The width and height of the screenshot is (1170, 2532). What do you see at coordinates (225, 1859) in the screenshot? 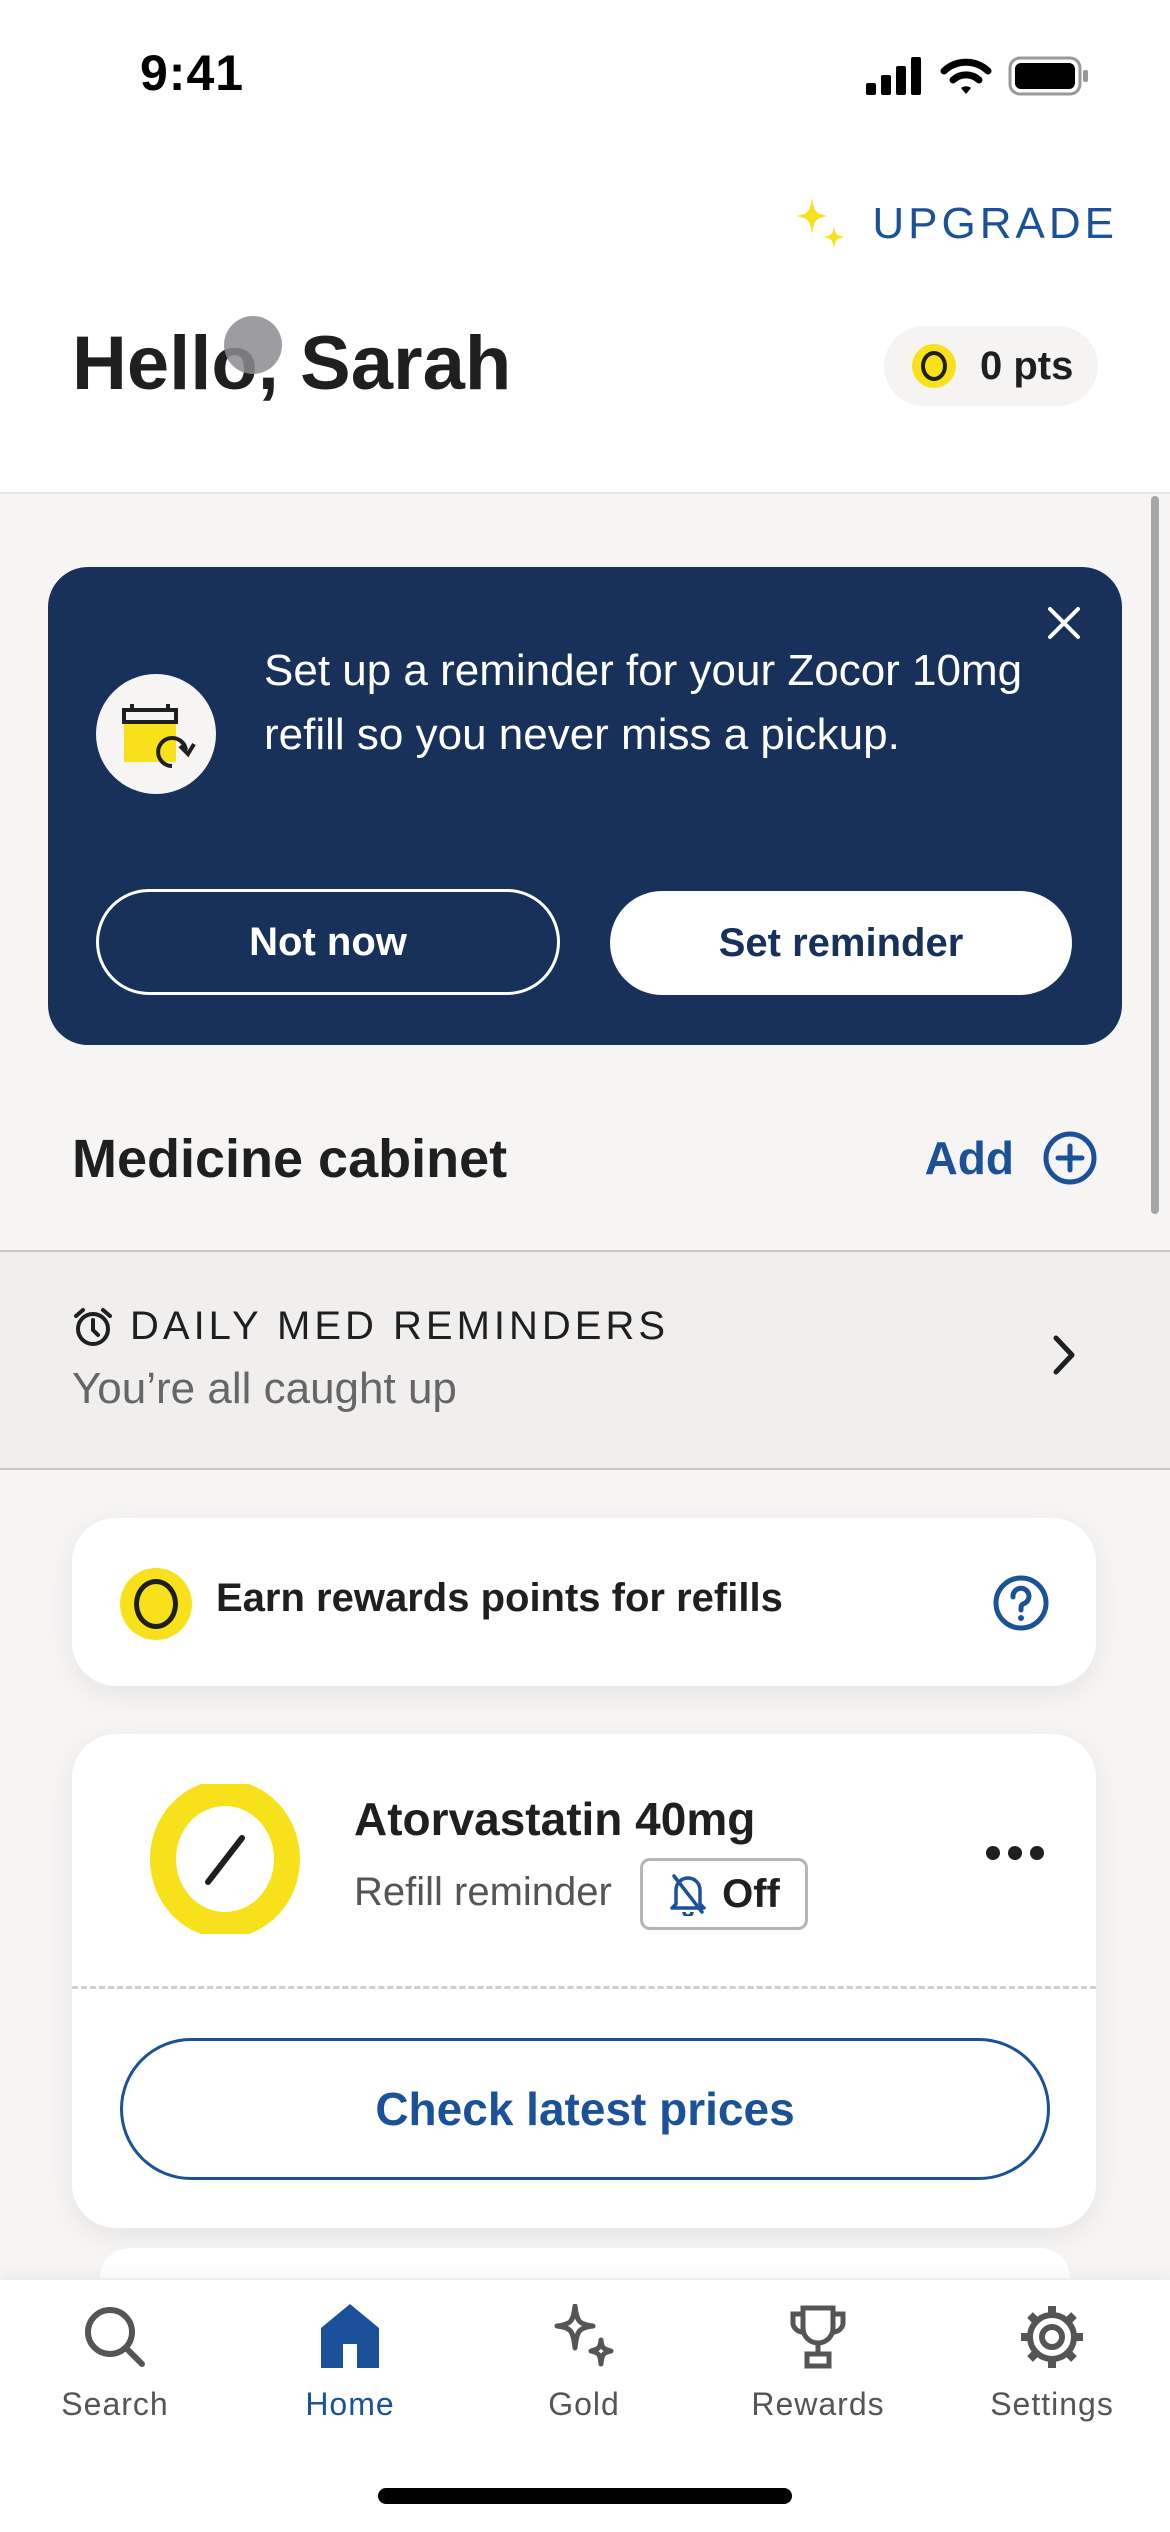
I see `pill-icon` at bounding box center [225, 1859].